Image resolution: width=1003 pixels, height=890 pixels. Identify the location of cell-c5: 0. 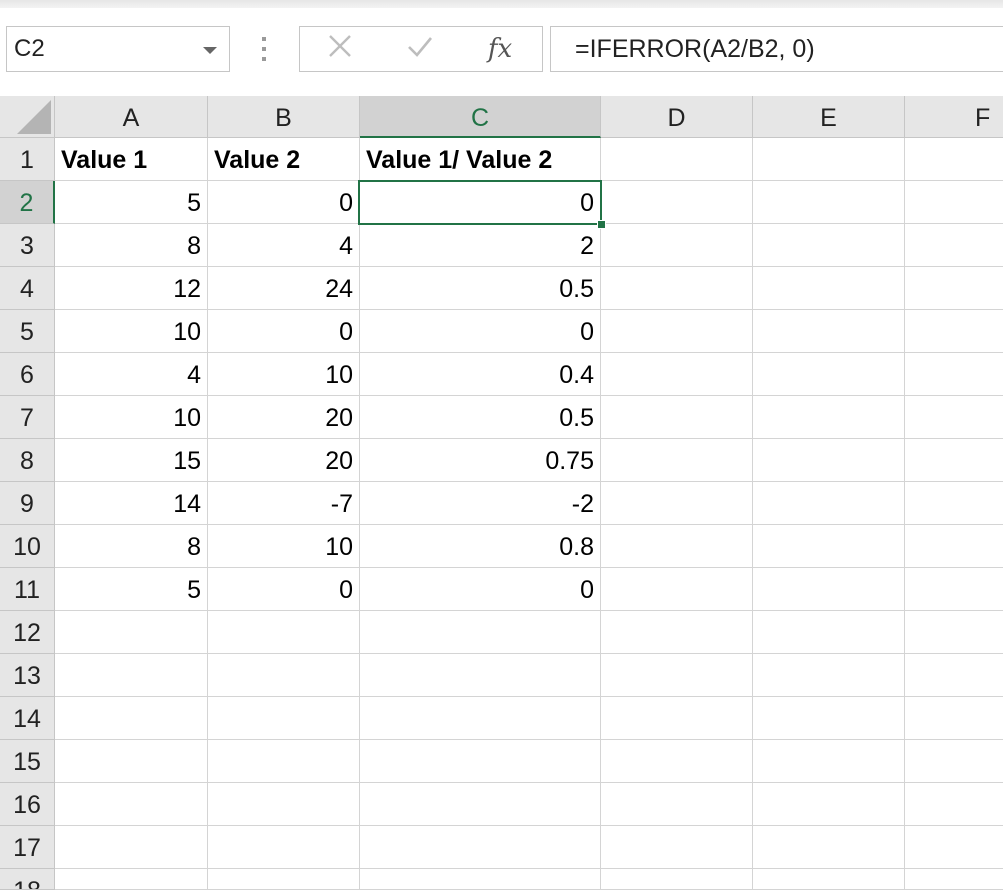
(480, 331).